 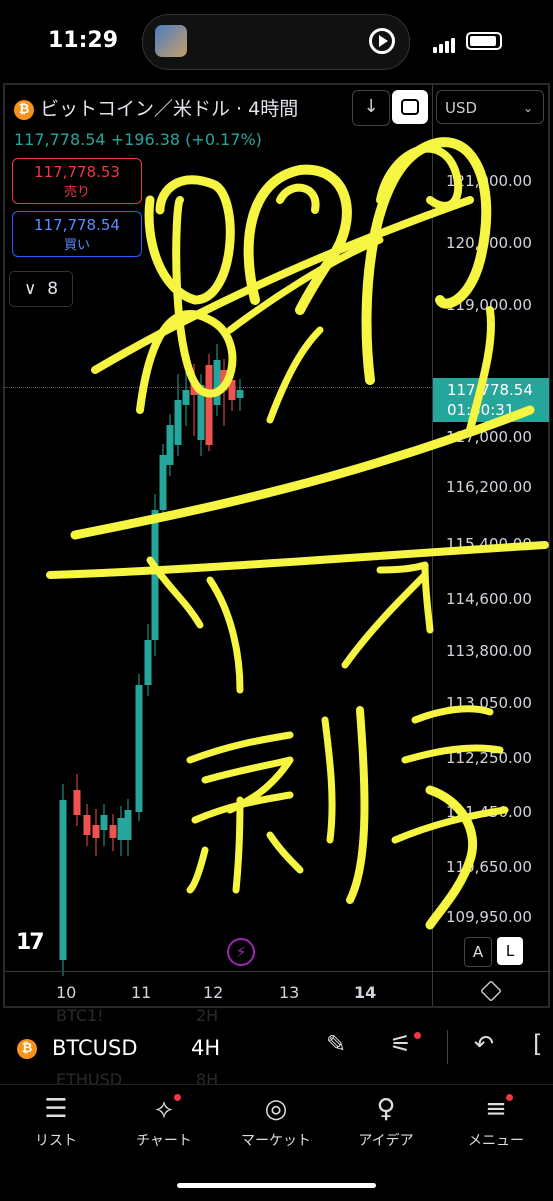 I want to click on tab-label: リスト, so click(x=56, y=1141).